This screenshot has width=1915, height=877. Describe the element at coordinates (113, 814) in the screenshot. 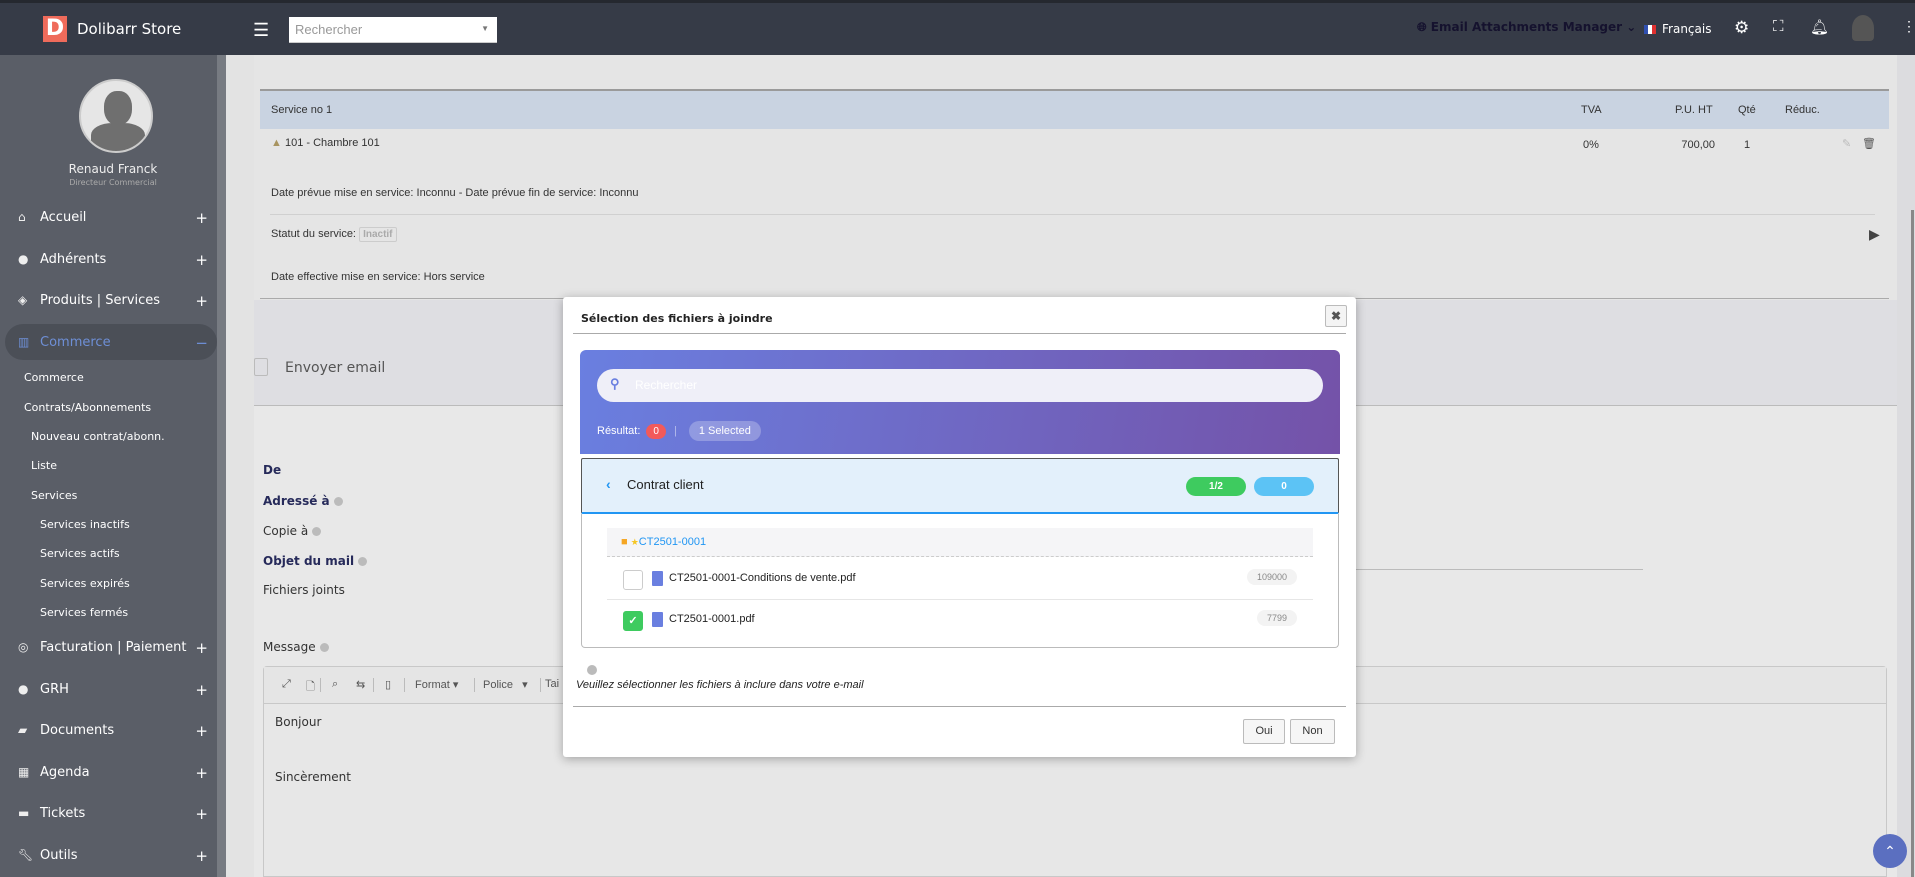

I see `sidebar-item-tickets: ▬ Tickets +` at that location.